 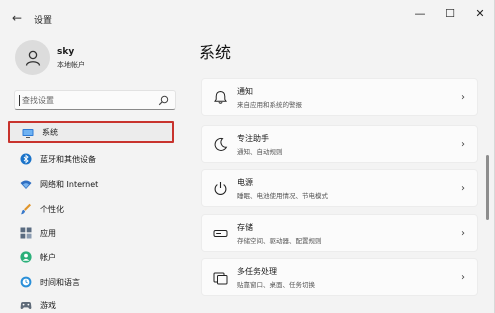 What do you see at coordinates (38, 100) in the screenshot?
I see `search-input: 查找设置` at bounding box center [38, 100].